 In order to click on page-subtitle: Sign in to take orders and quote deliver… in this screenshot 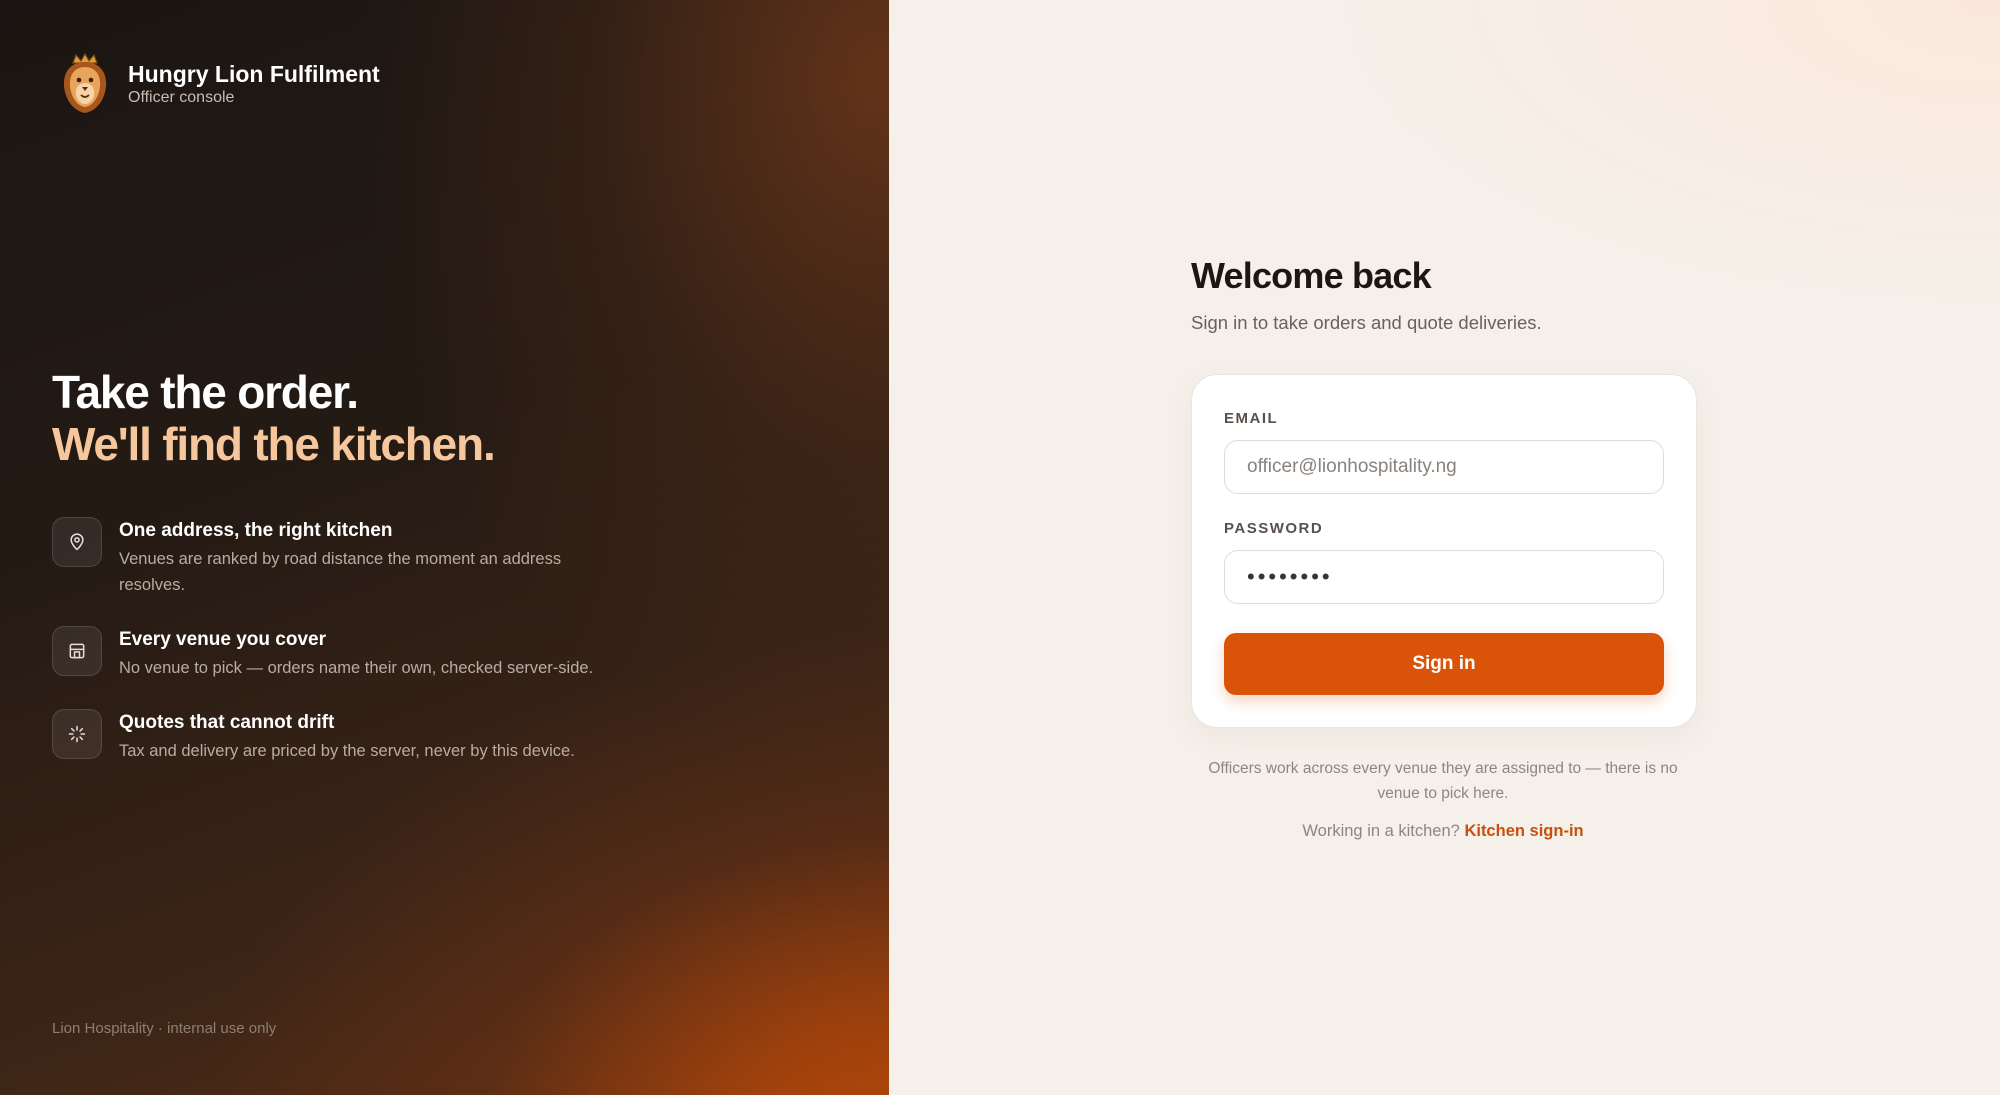, I will do `click(1366, 322)`.